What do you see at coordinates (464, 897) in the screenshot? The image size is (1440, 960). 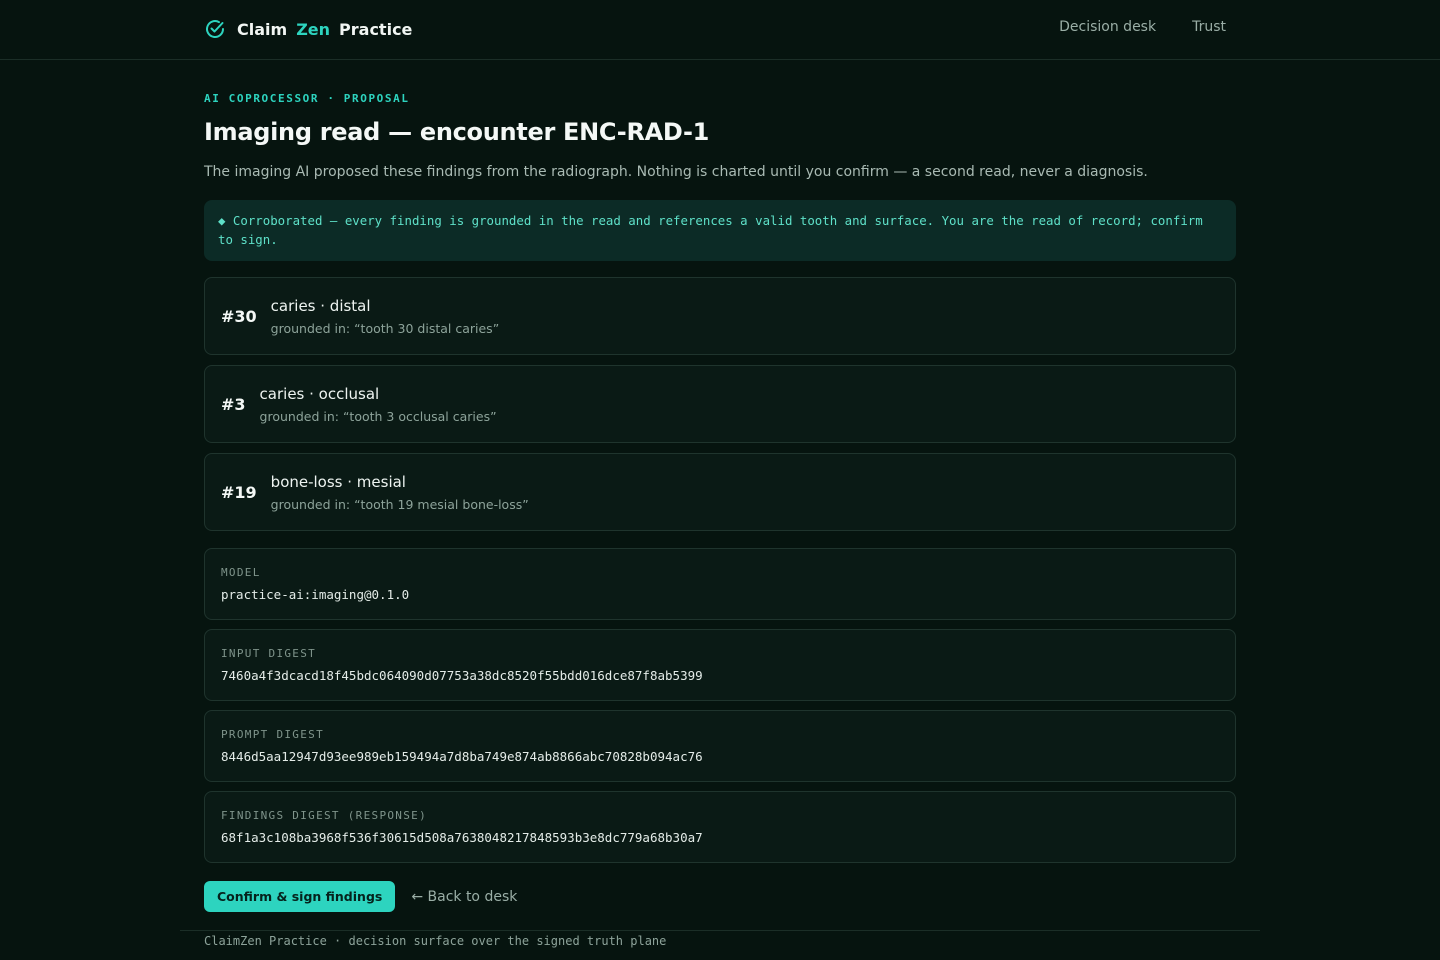 I see `back-to-desk-link: ← Back to desk` at bounding box center [464, 897].